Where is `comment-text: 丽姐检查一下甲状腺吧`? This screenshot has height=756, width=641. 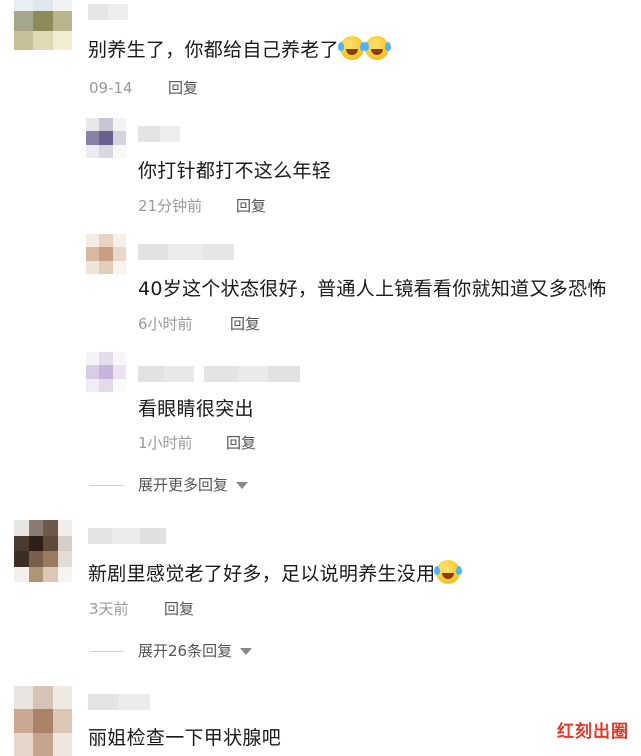
comment-text: 丽姐检查一下甲状腺吧 is located at coordinates (185, 738).